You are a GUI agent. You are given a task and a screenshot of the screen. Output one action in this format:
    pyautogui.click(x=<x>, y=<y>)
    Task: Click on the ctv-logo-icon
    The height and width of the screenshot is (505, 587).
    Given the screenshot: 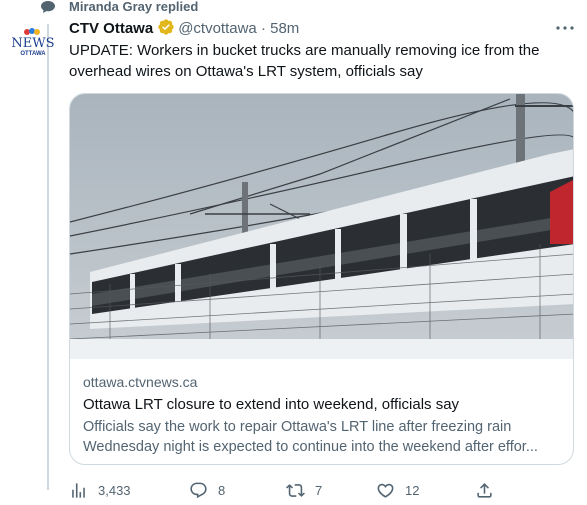 What is the action you would take?
    pyautogui.click(x=32, y=31)
    